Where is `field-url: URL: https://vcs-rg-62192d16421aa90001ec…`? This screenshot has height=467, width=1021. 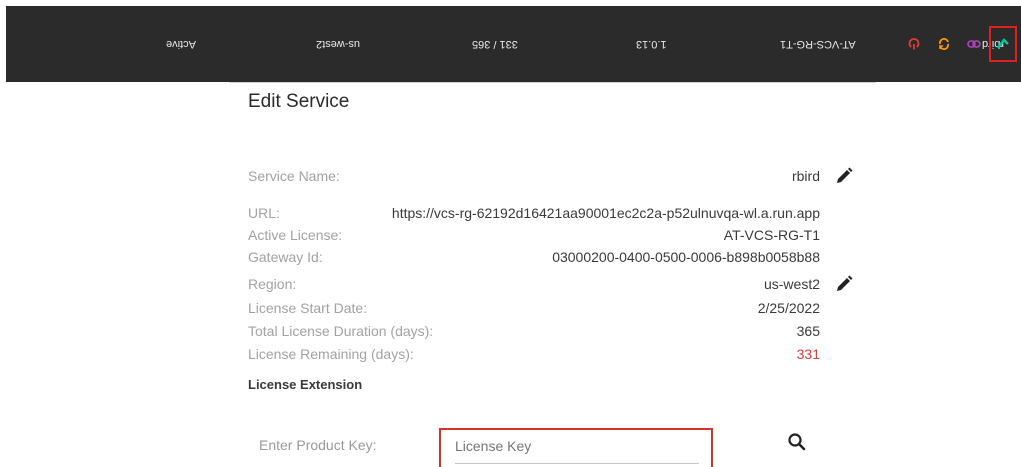 field-url: URL: https://vcs-rg-62192d16421aa90001ec… is located at coordinates (534, 213).